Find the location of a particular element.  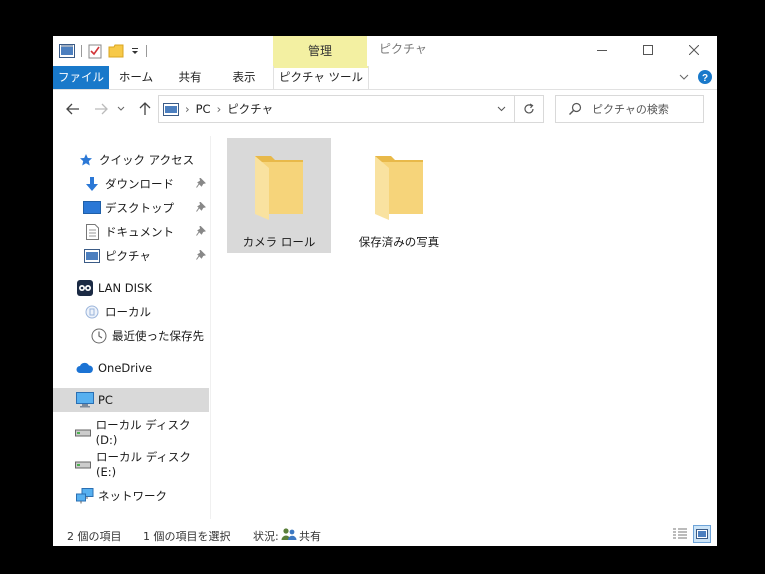

nav-label: ドキュメント is located at coordinates (139, 232).